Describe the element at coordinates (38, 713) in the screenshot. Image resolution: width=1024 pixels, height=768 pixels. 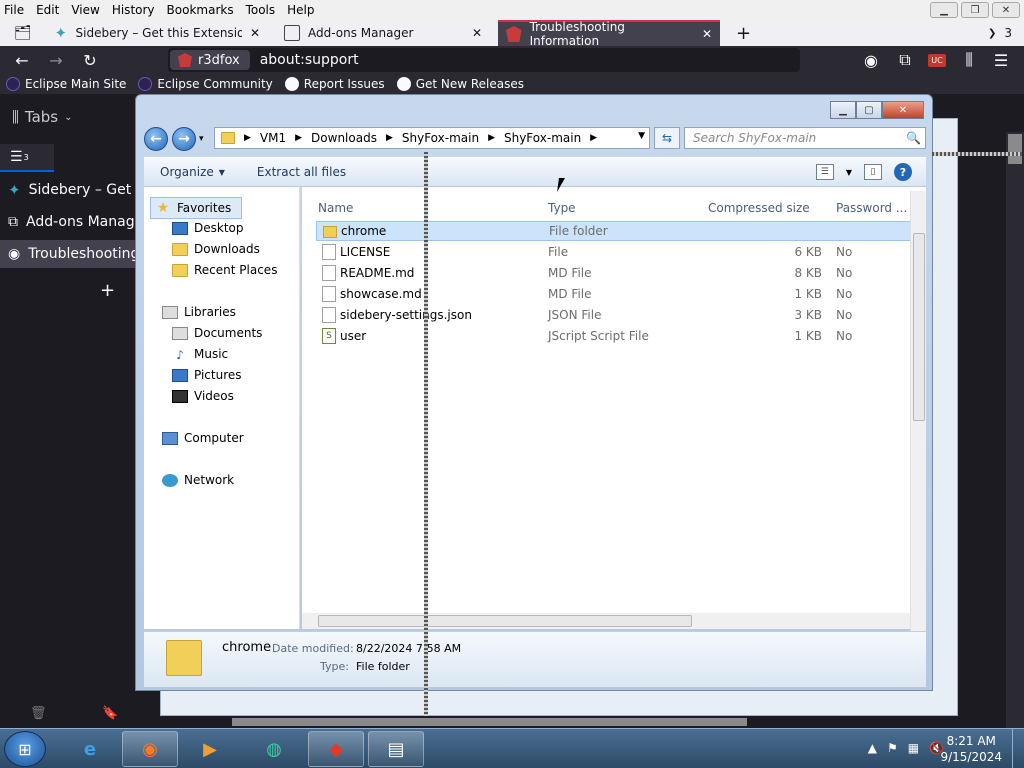
I see `trash-icon: 🗑` at that location.